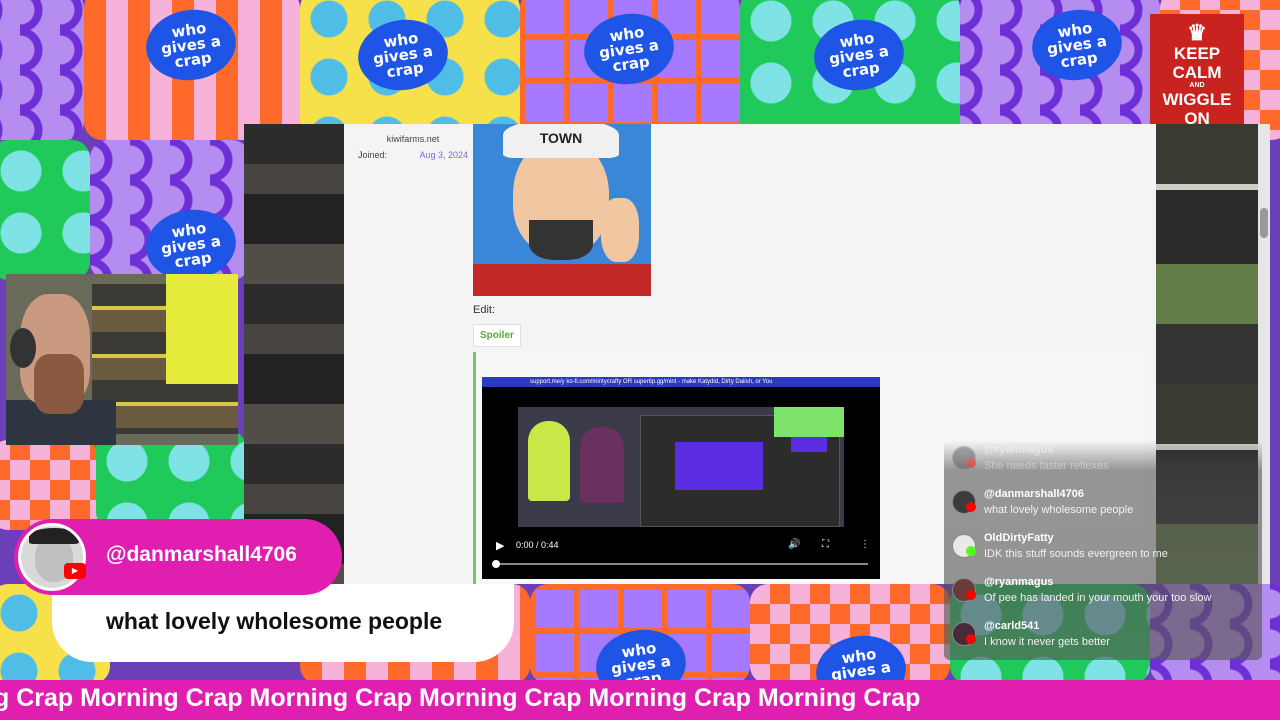  Describe the element at coordinates (1197, 32) in the screenshot. I see `crown-icon: ♛` at that location.